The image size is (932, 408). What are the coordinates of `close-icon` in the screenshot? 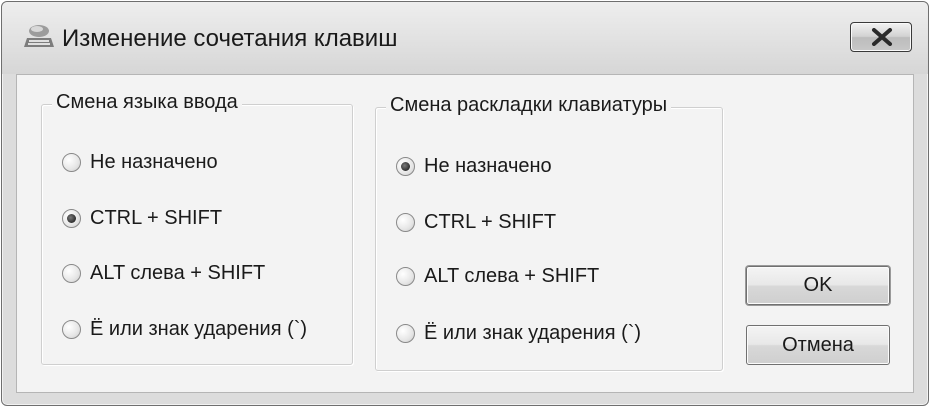 It's located at (882, 37).